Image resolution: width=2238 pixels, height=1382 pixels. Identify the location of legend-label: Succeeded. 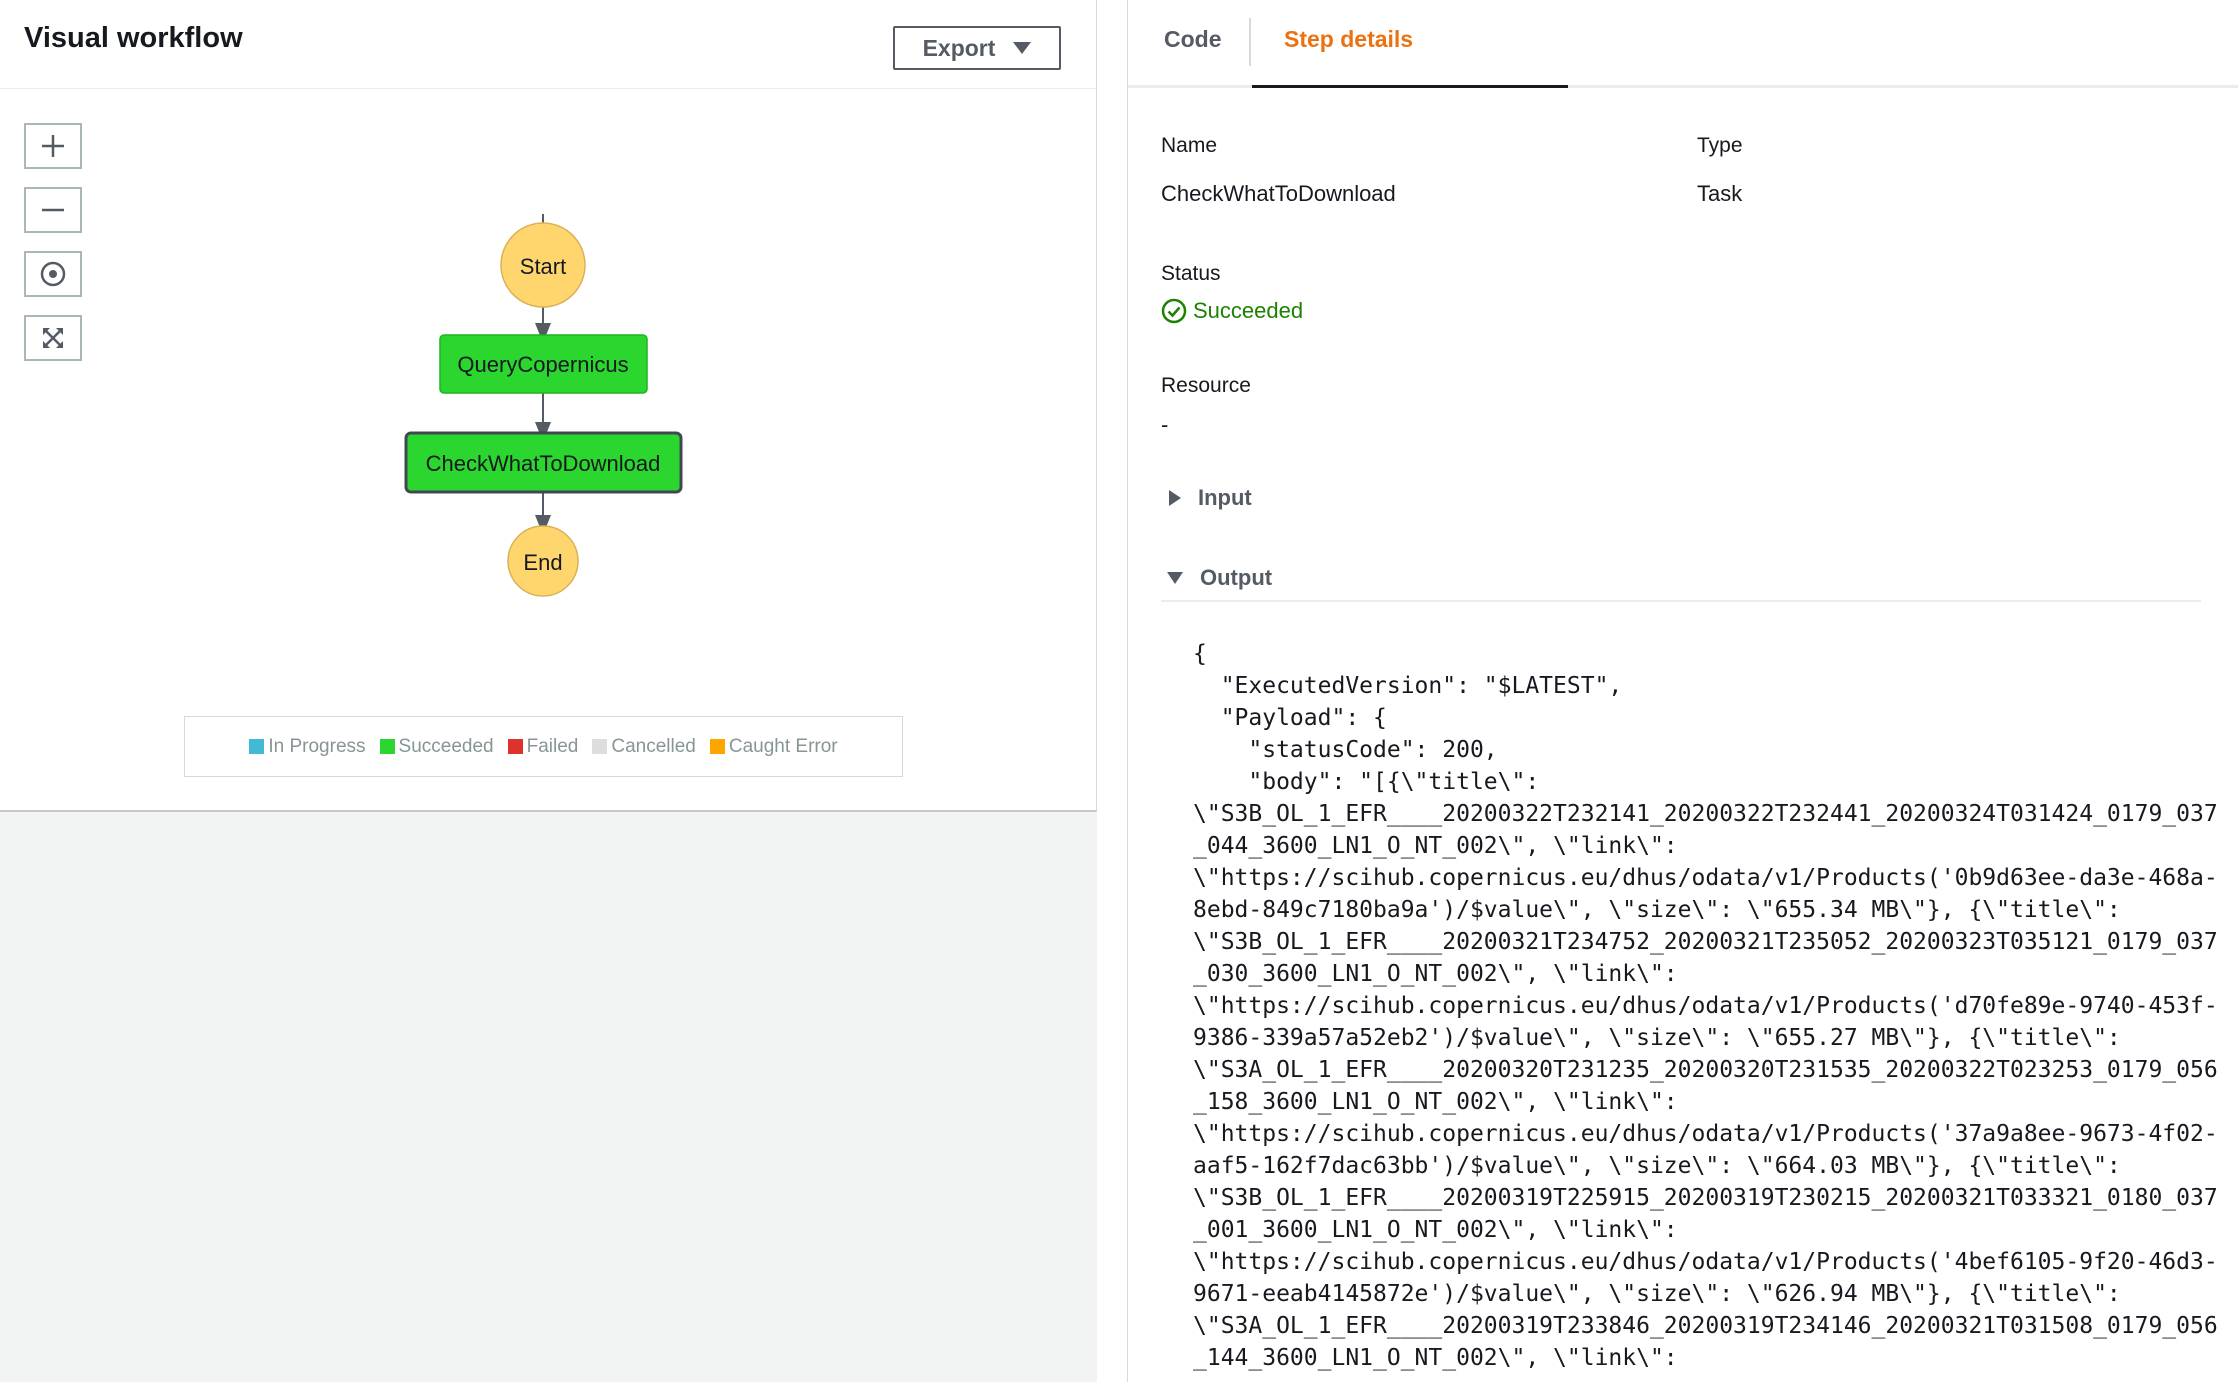
(446, 746).